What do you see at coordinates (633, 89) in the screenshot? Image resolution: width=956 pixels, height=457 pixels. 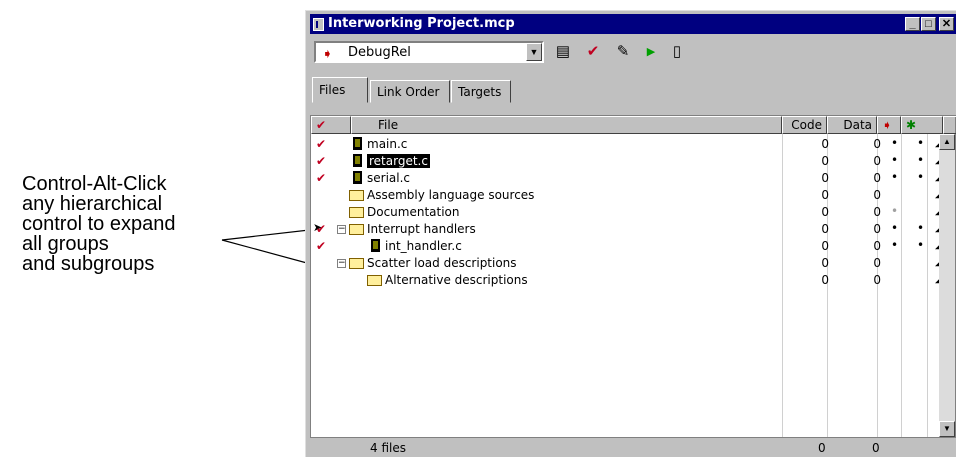 I see `tab-bar: Files Link Order Targets` at bounding box center [633, 89].